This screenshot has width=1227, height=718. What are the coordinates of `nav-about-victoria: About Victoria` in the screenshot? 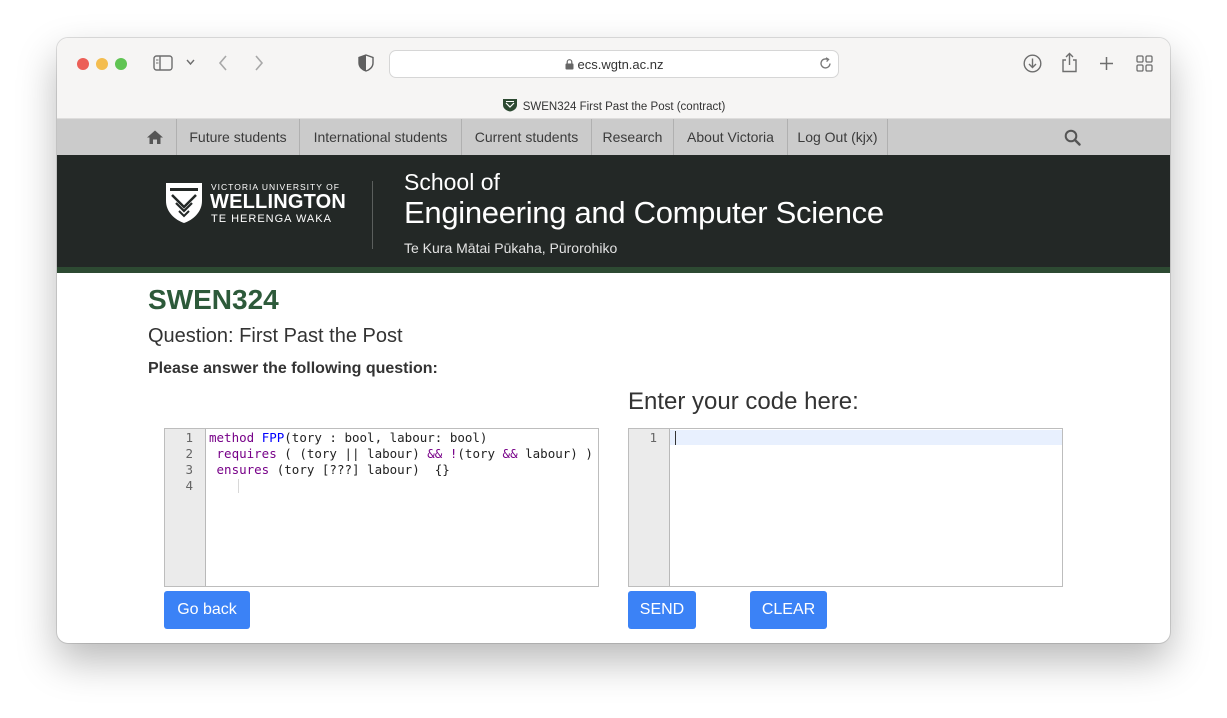 It's located at (730, 137).